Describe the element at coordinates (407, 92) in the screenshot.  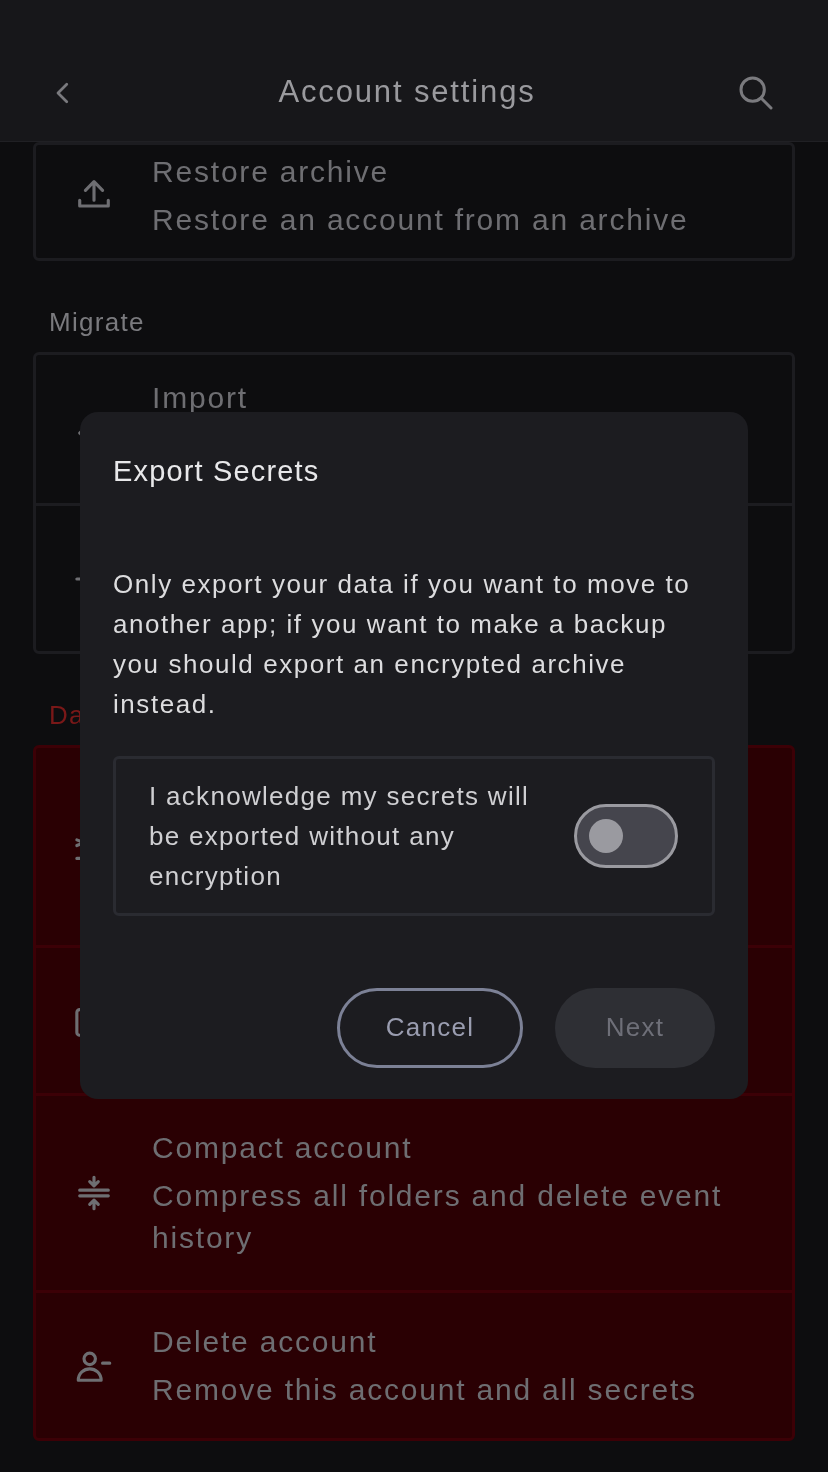
I see `screen-title: Account settings` at that location.